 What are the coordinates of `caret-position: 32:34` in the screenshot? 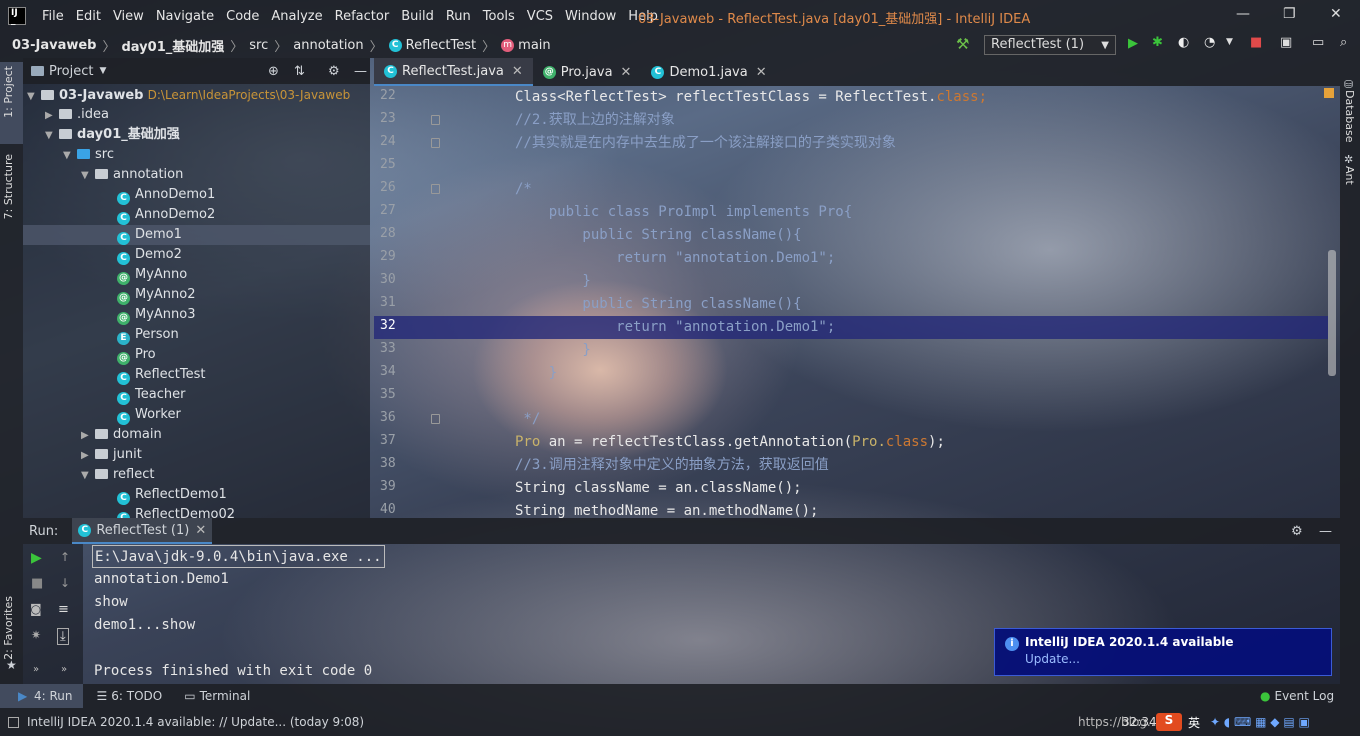 It's located at (1139, 722).